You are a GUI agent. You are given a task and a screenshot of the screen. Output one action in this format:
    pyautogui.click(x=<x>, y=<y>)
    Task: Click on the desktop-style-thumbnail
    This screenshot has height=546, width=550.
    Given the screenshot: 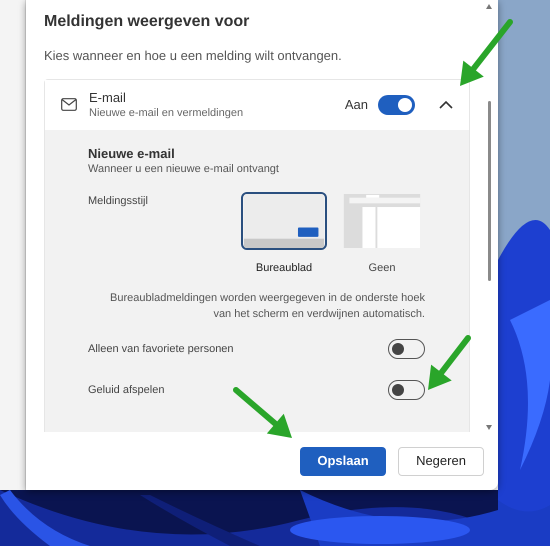 What is the action you would take?
    pyautogui.click(x=284, y=221)
    